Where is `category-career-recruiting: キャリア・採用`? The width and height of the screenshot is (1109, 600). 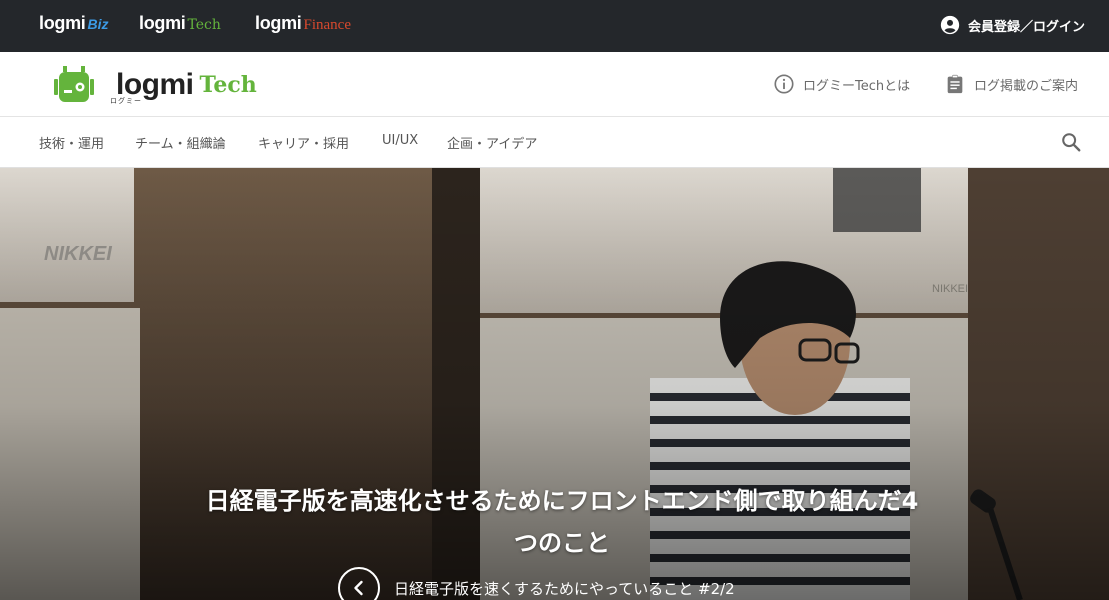 category-career-recruiting: キャリア・採用 is located at coordinates (303, 142).